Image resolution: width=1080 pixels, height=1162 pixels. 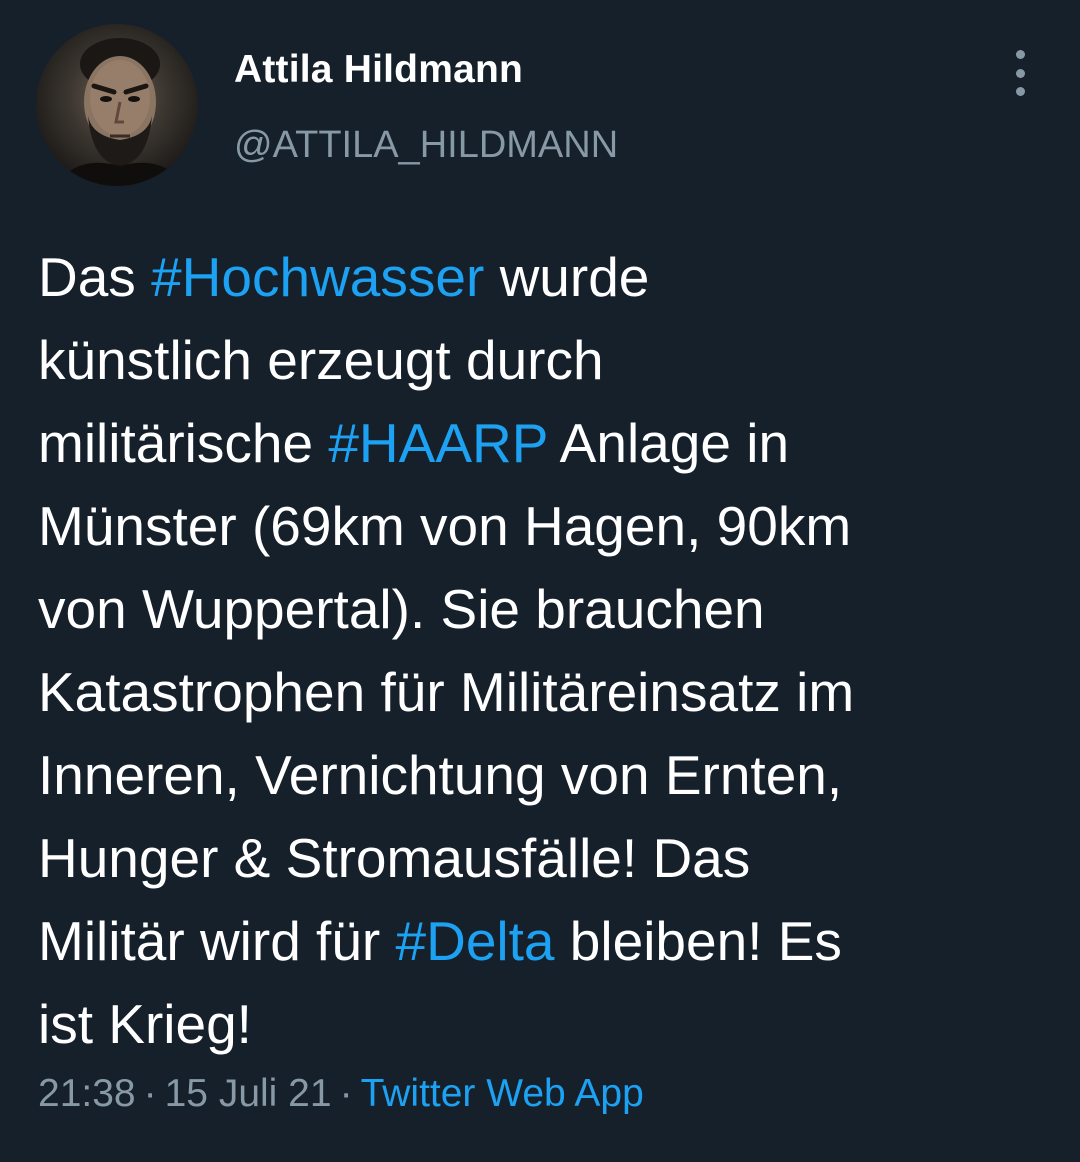 I want to click on tweet-text-segment: Inneren, Vernichtung von Ernten,, so click(x=440, y=775).